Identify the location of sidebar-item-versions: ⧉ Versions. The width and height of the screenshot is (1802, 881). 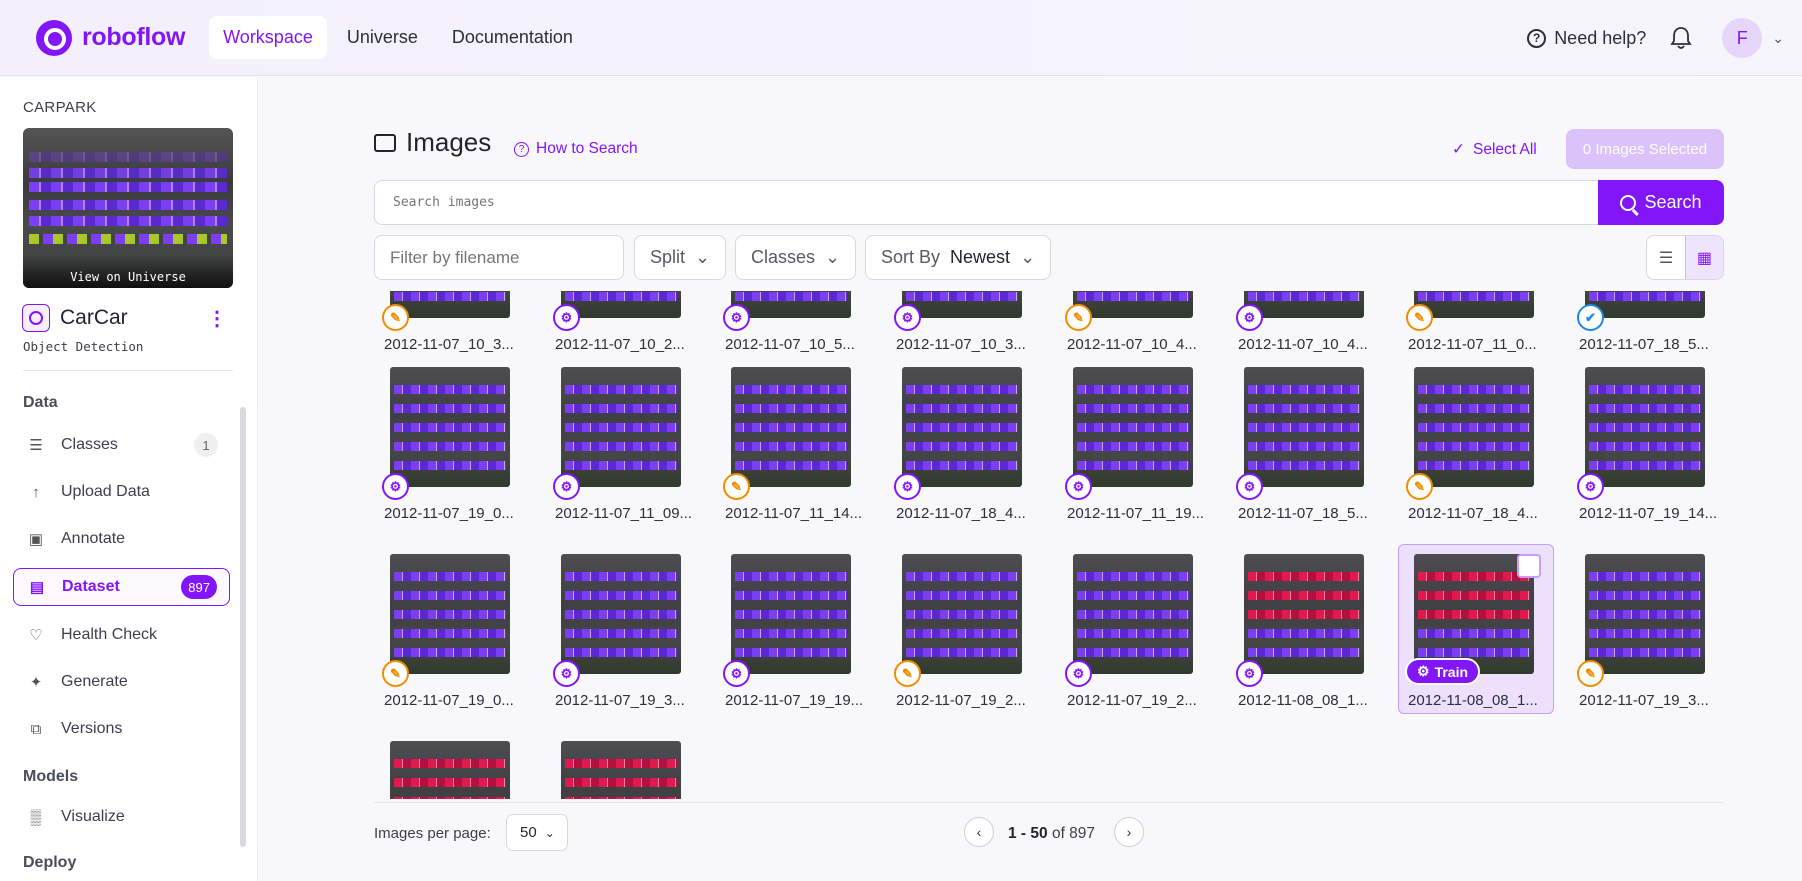
(121, 729).